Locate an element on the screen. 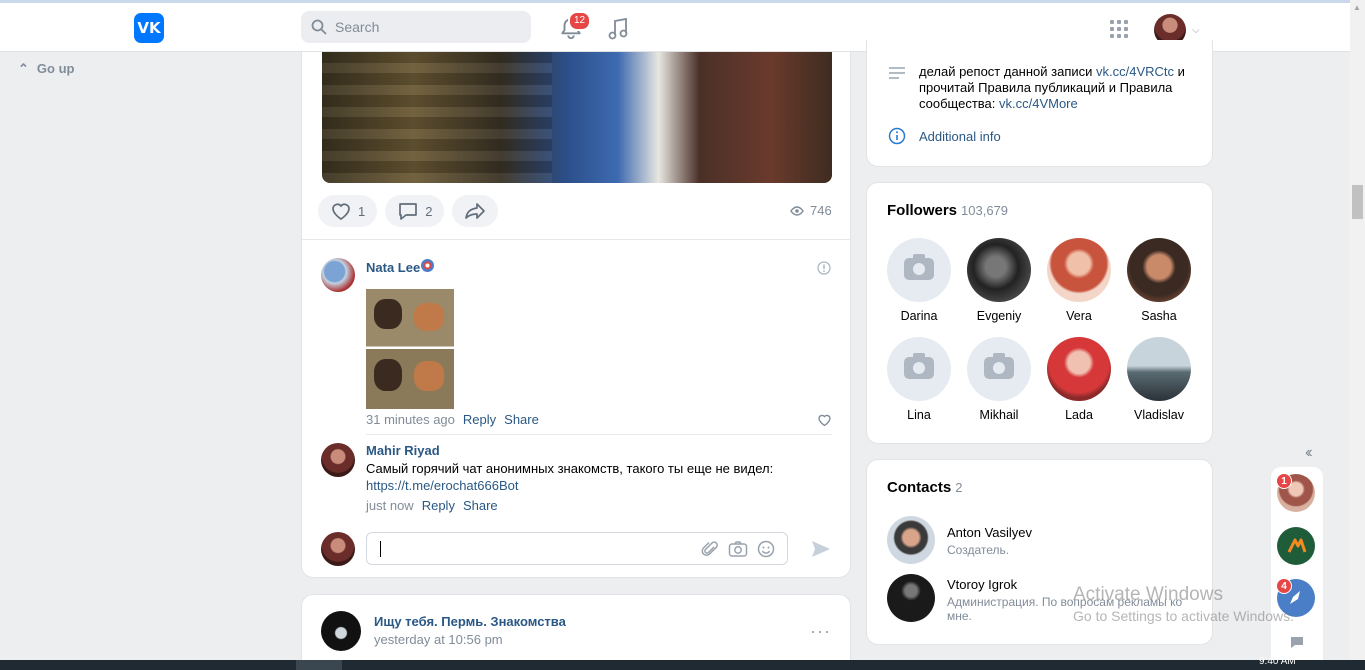 This screenshot has width=1365, height=670. follower-sasha: Sasha is located at coordinates (1159, 280).